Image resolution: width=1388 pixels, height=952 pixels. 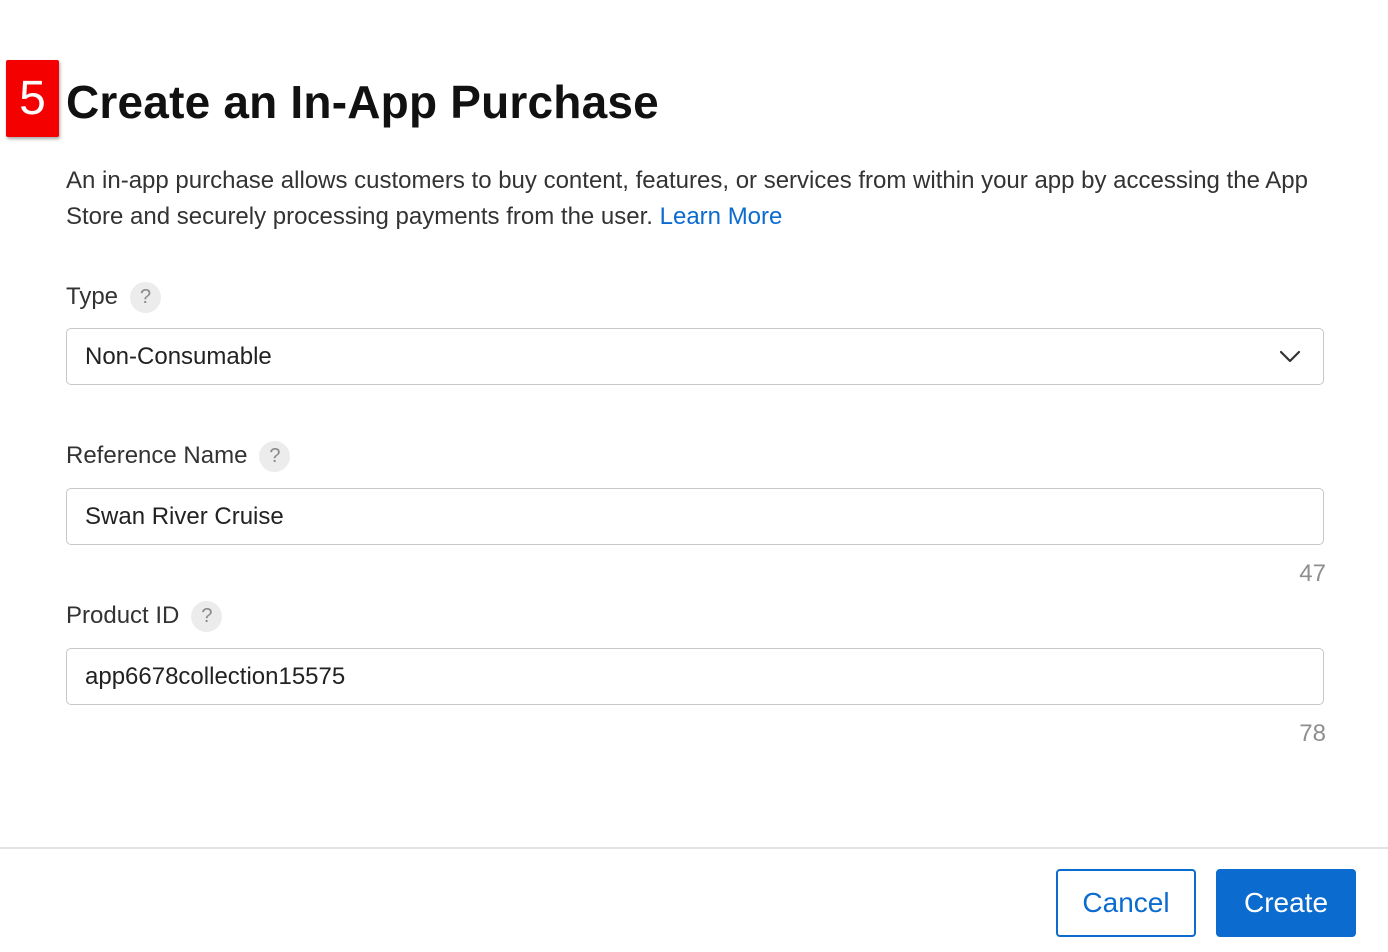 What do you see at coordinates (1312, 573) in the screenshot?
I see `reference-name-char-counter: 47` at bounding box center [1312, 573].